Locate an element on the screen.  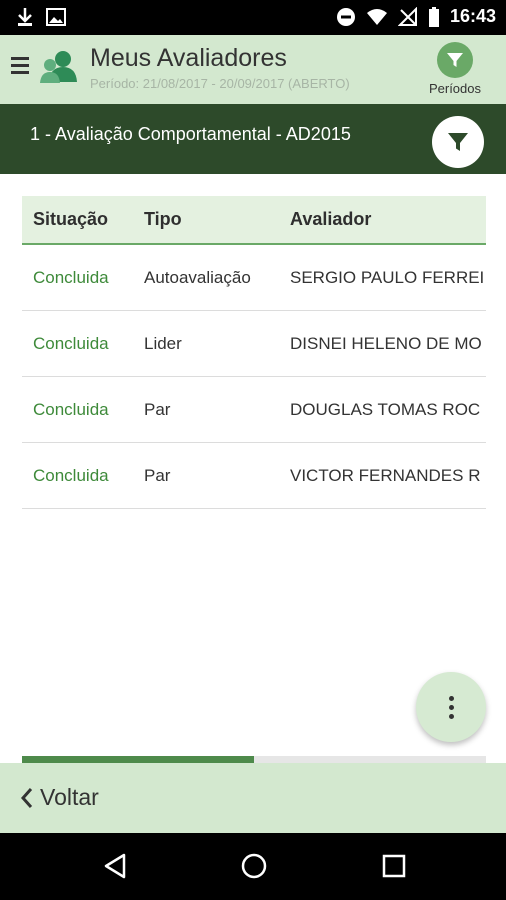
periods-filter-icon is located at coordinates (455, 60).